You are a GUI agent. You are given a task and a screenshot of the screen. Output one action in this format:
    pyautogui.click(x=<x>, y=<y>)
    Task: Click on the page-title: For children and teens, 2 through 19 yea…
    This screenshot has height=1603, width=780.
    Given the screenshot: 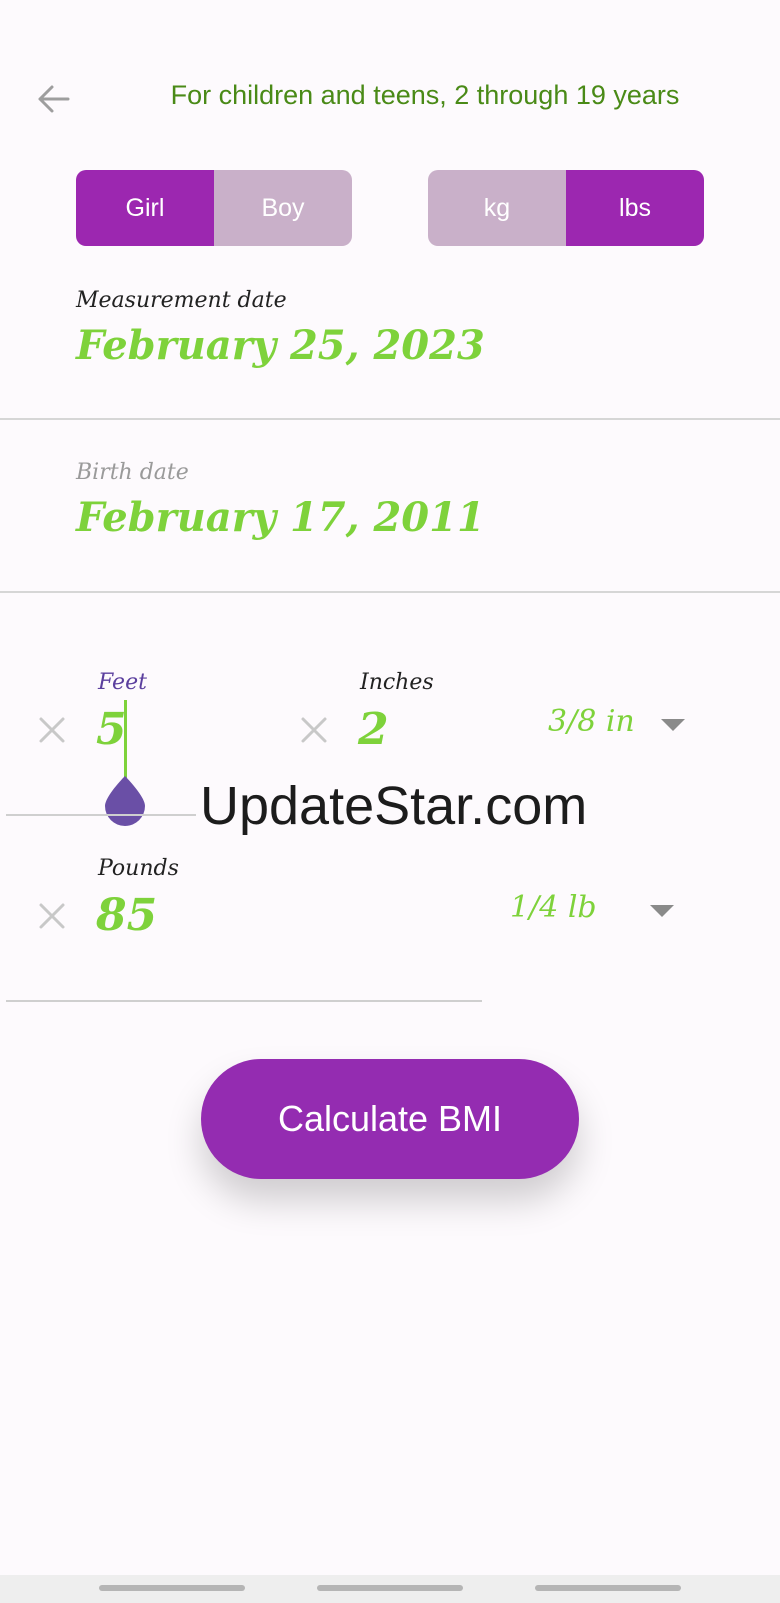 What is the action you would take?
    pyautogui.click(x=425, y=95)
    